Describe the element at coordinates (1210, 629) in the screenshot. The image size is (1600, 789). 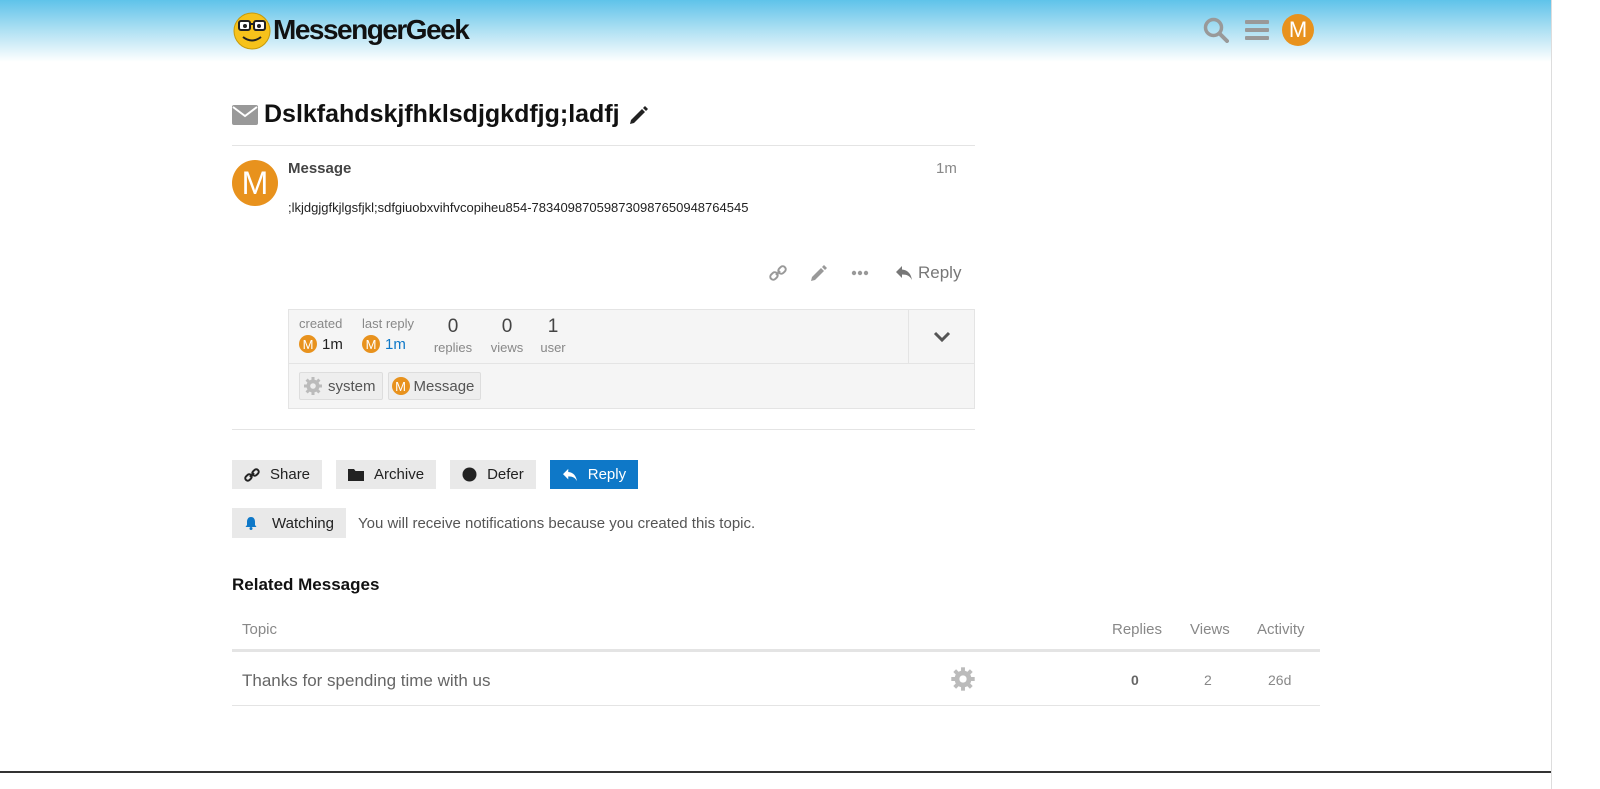
I see `column-views: Views` at that location.